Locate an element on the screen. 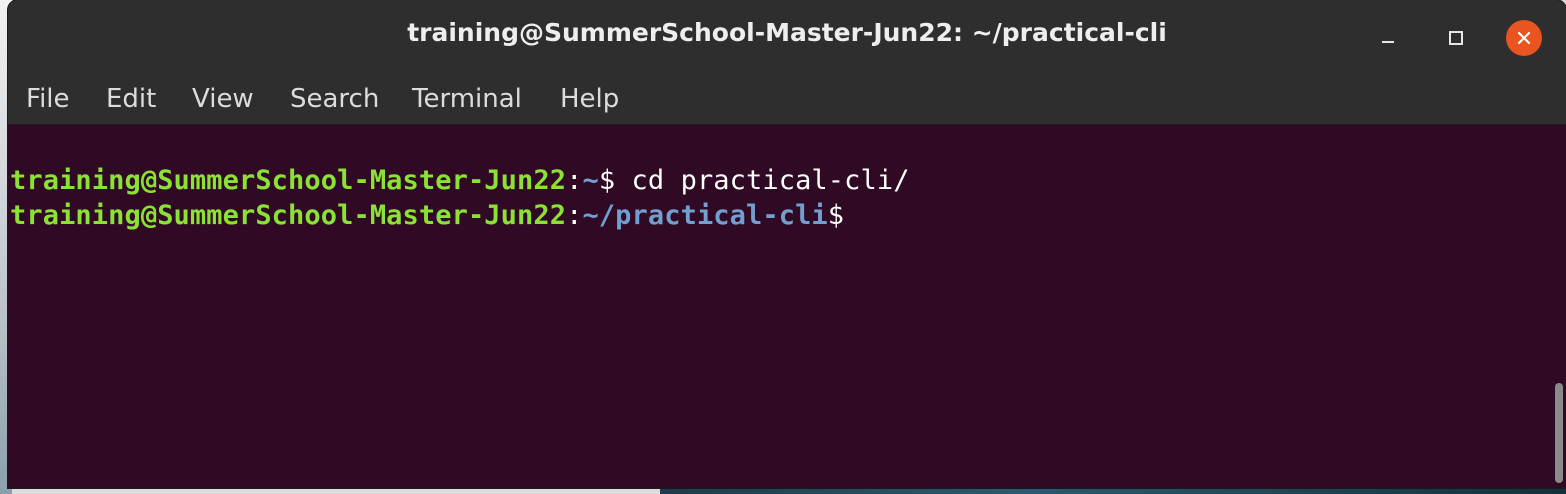  scrollbar is located at coordinates (1559, 306).